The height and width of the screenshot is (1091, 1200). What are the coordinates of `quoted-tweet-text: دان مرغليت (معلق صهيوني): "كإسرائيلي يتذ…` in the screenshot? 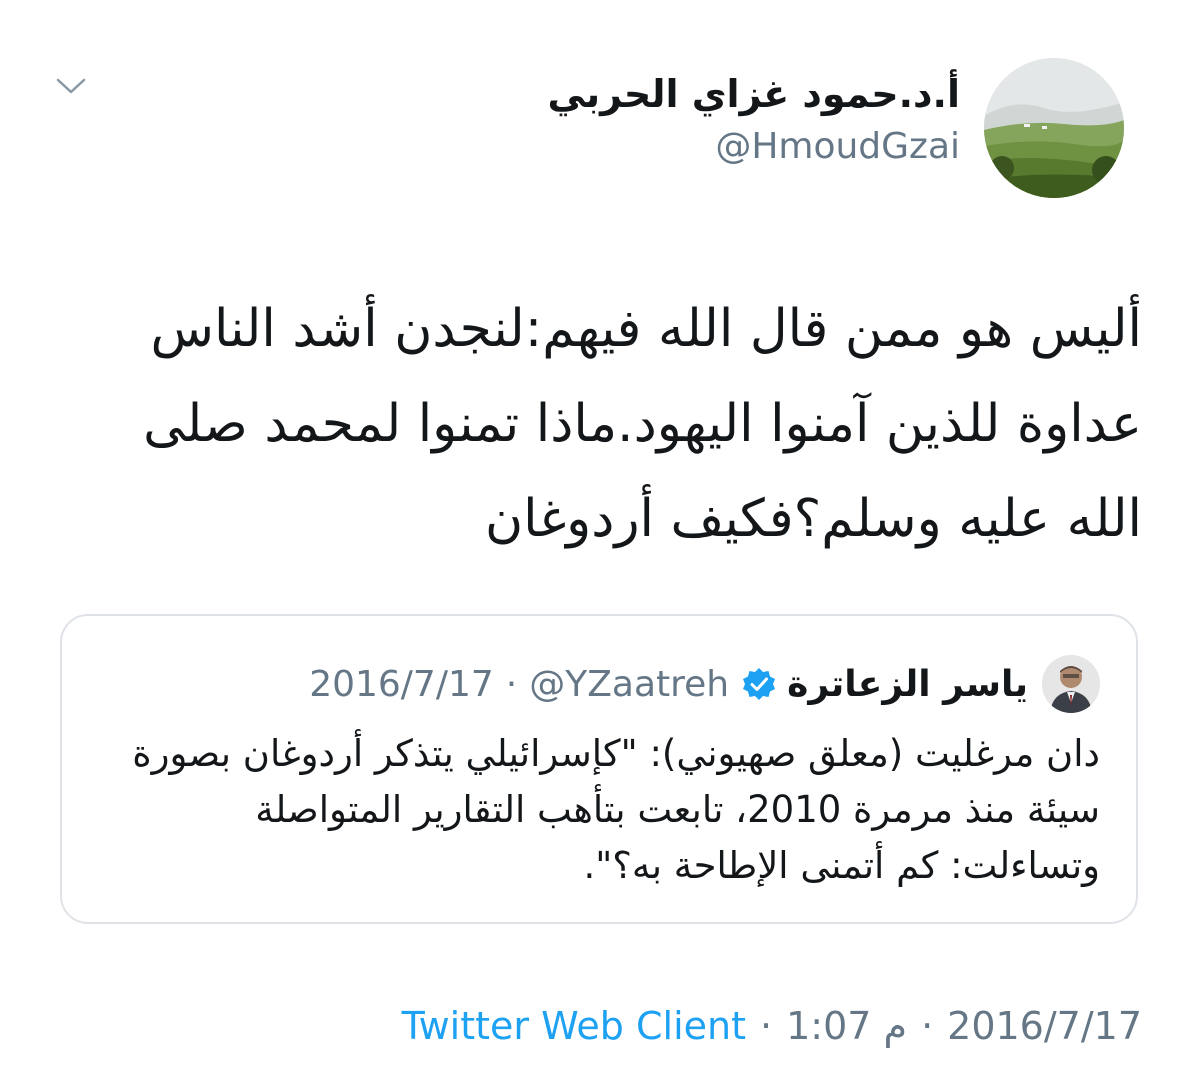 It's located at (616, 809).